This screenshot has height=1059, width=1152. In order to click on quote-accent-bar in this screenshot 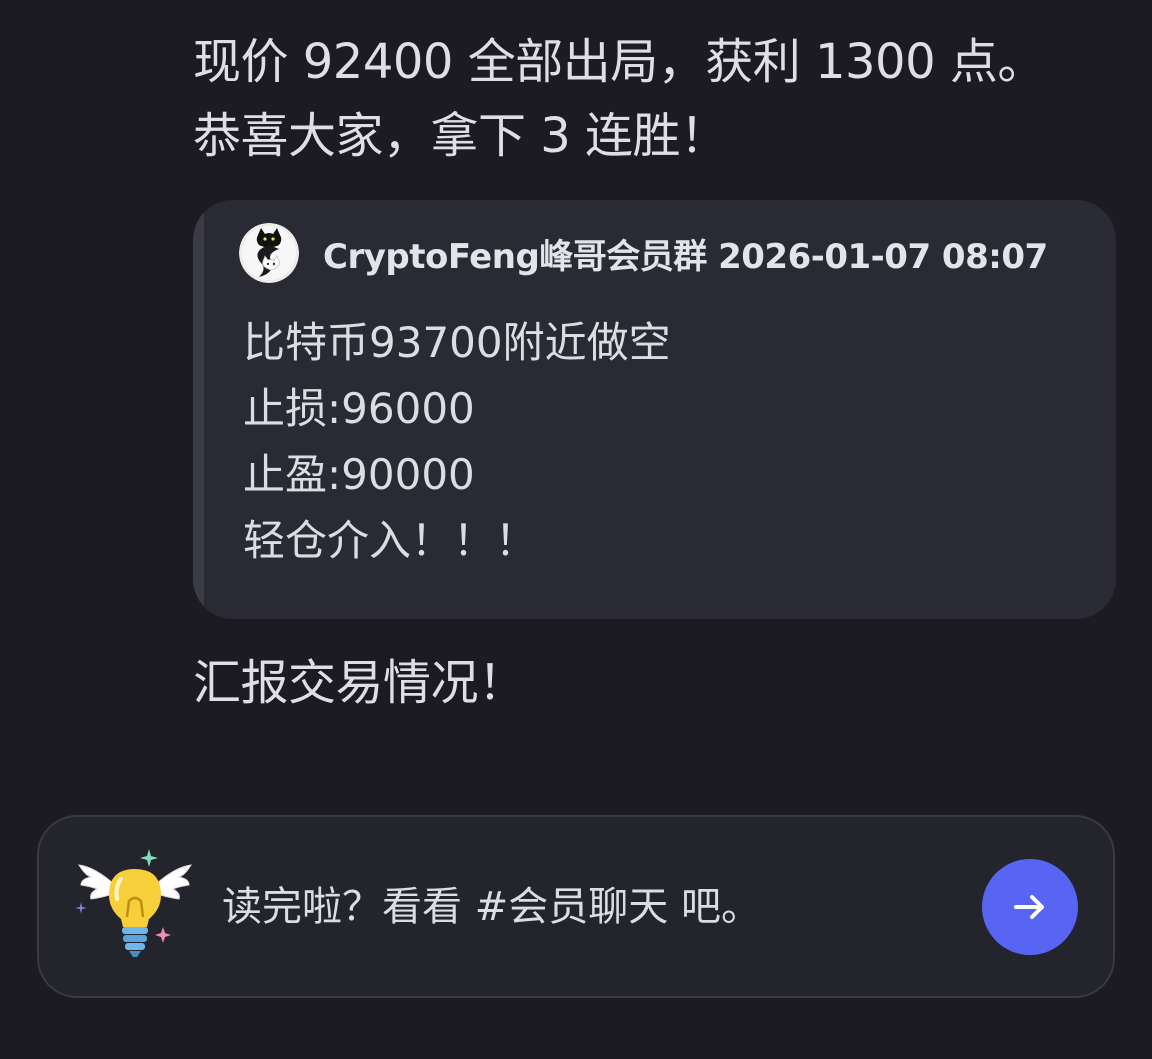, I will do `click(198, 409)`.